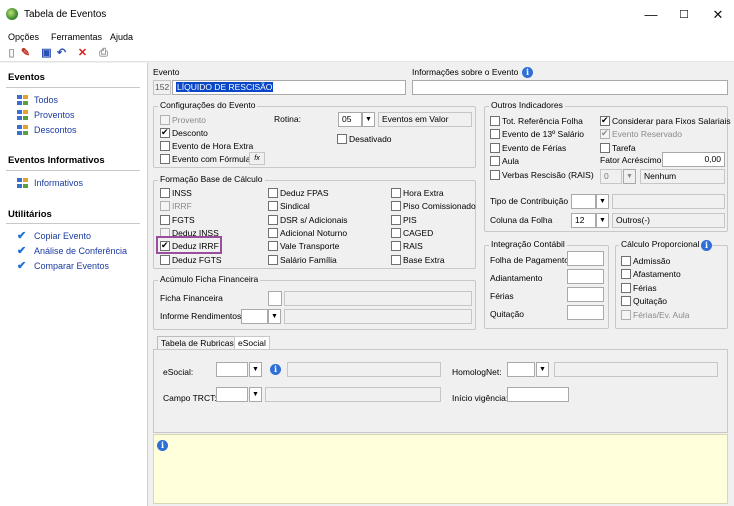  Describe the element at coordinates (22, 236) in the screenshot. I see `checkmark-icon: ✔` at that location.